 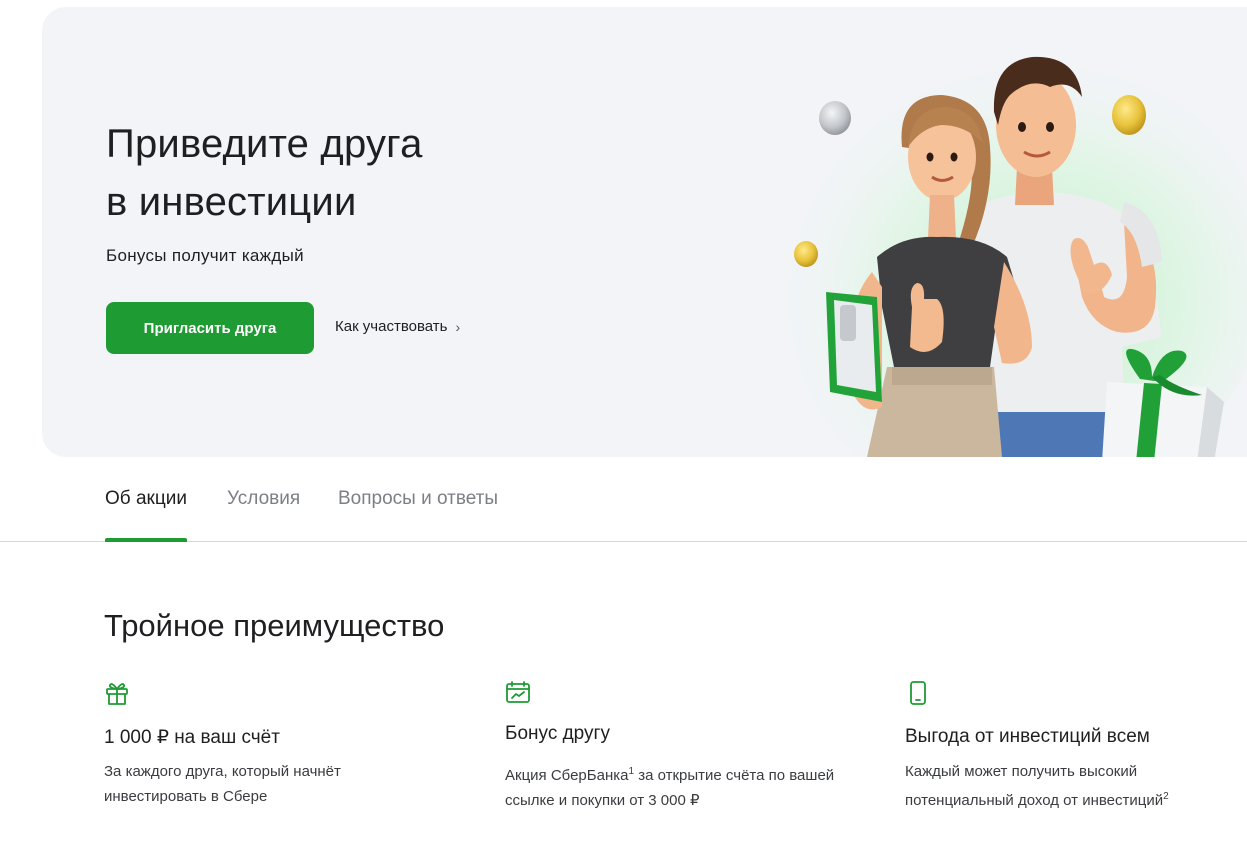 What do you see at coordinates (458, 326) in the screenshot?
I see `chevron-right-icon: ›` at bounding box center [458, 326].